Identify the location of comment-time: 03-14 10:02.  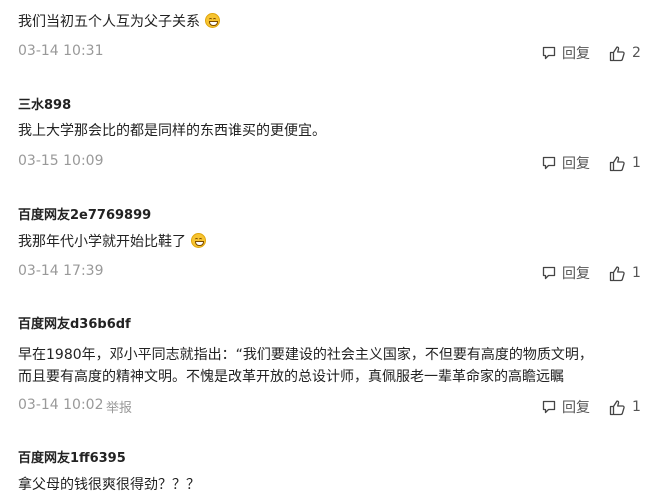
(61, 405).